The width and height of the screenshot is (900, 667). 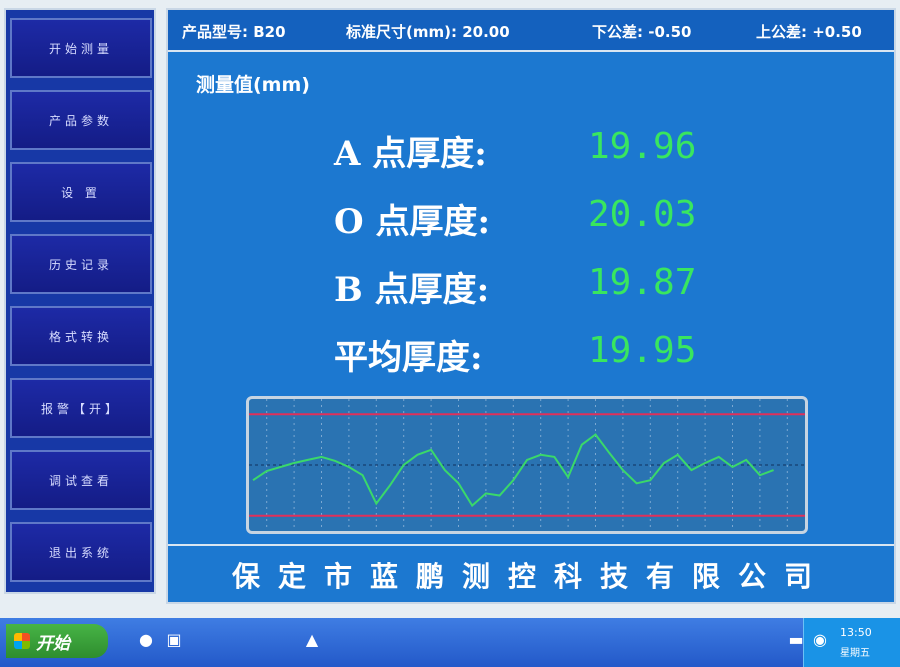 What do you see at coordinates (22, 641) in the screenshot?
I see `windows-logo-icon` at bounding box center [22, 641].